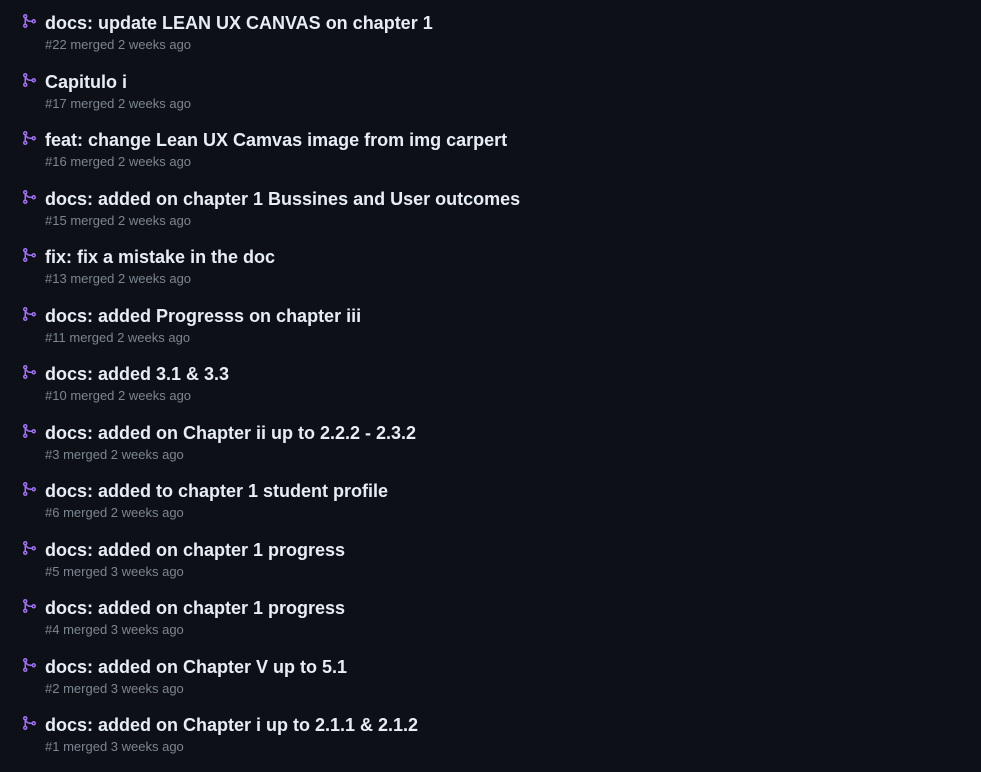  Describe the element at coordinates (513, 221) in the screenshot. I see `pull-request-meta: #15 merged 2 weeks ago` at that location.